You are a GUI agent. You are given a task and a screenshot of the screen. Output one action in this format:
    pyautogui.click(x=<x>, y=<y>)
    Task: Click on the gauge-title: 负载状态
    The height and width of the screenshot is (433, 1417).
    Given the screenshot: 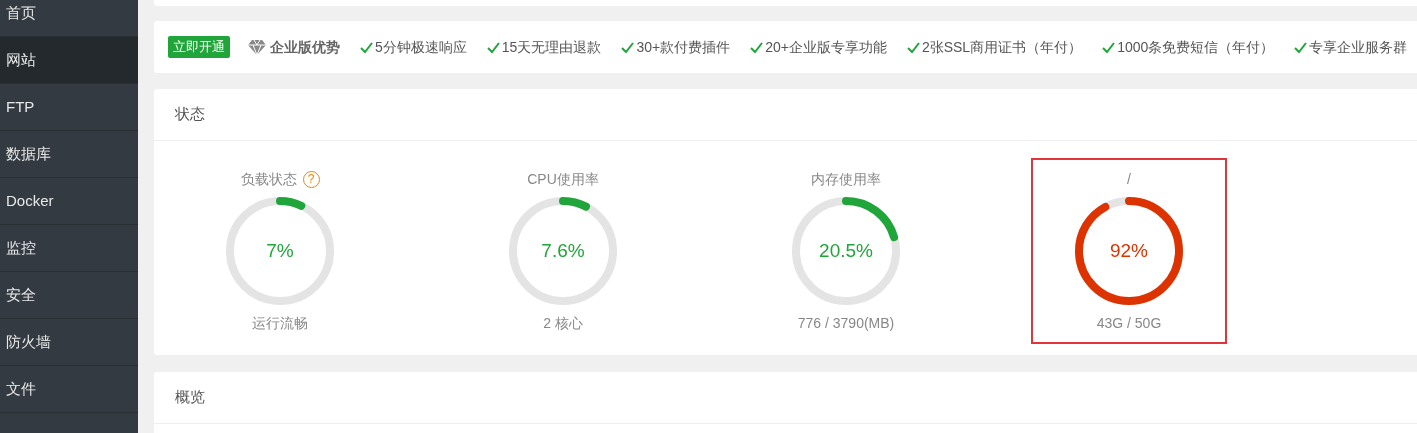 What is the action you would take?
    pyautogui.click(x=268, y=179)
    